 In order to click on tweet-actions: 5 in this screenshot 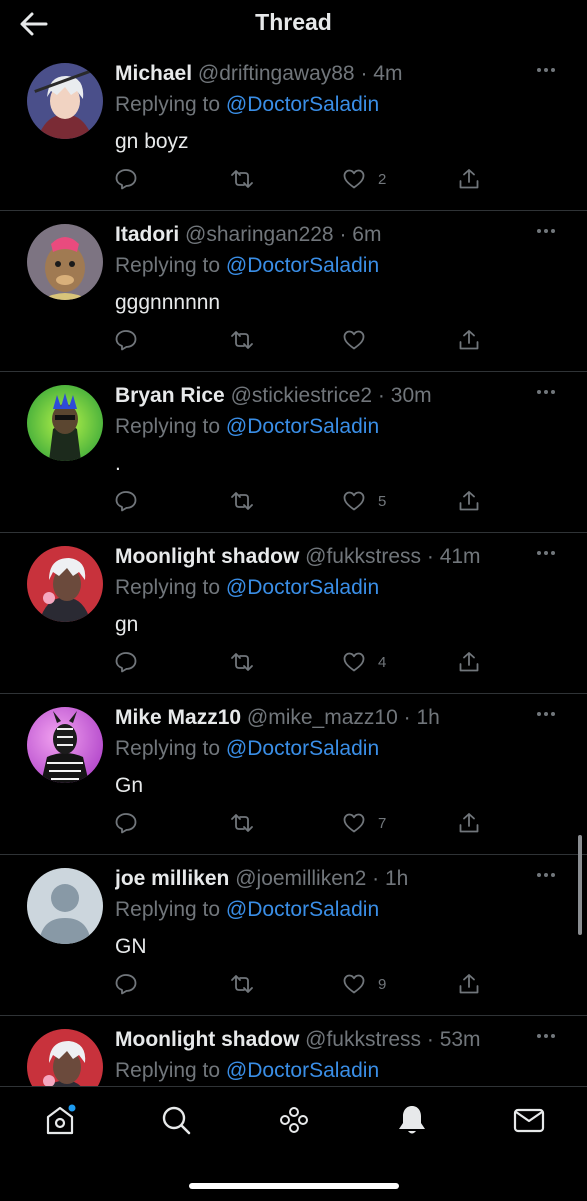, I will do `click(304, 501)`.